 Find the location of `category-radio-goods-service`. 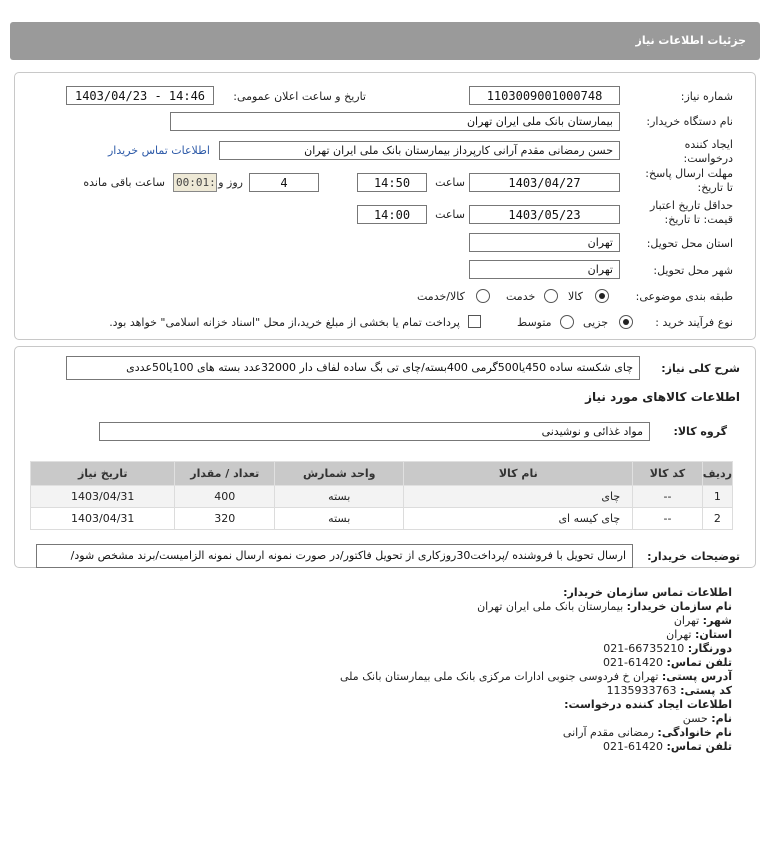

category-radio-goods-service is located at coordinates (483, 296).